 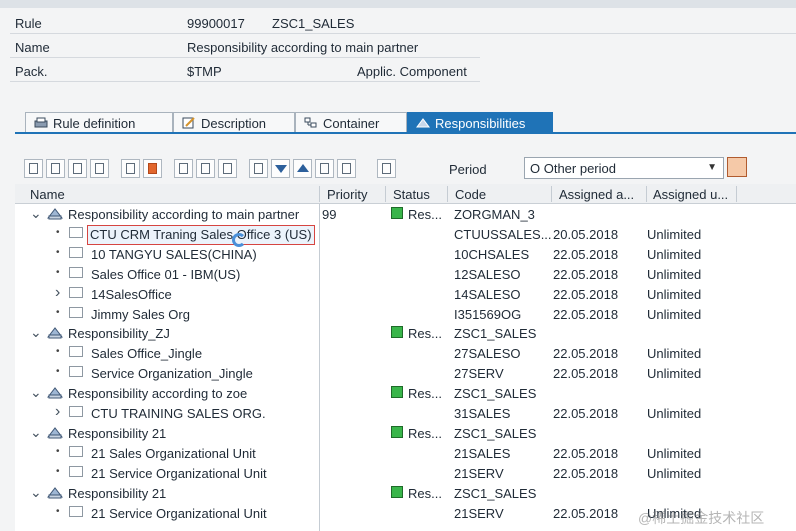 I want to click on col-priority: Priority, so click(x=347, y=194).